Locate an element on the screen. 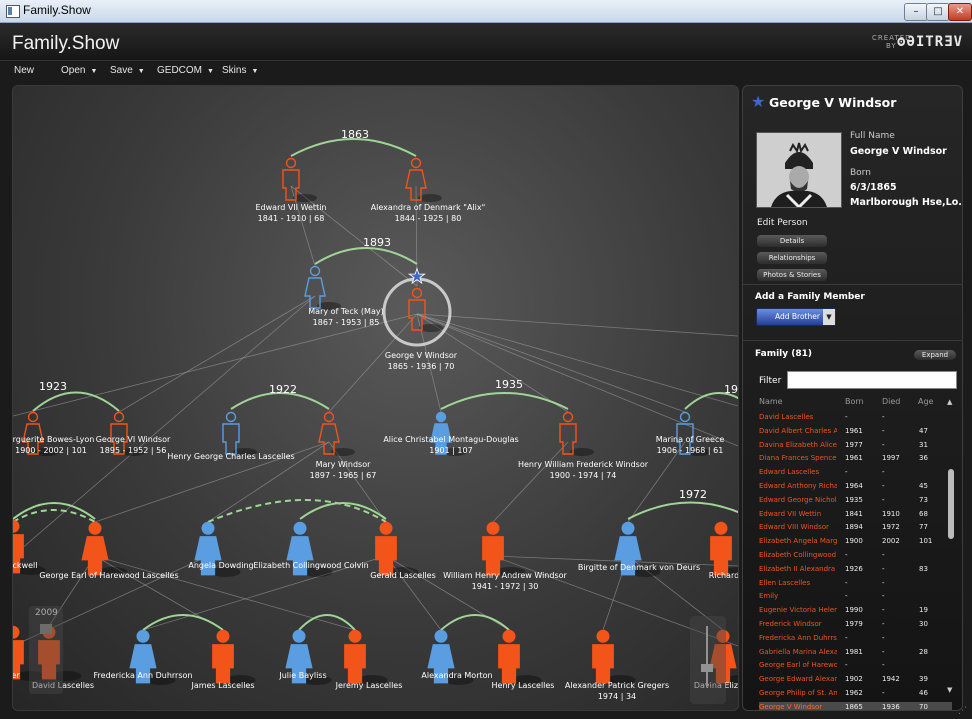 The height and width of the screenshot is (719, 972). person-name-label: Angela Dowding is located at coordinates (220, 565).